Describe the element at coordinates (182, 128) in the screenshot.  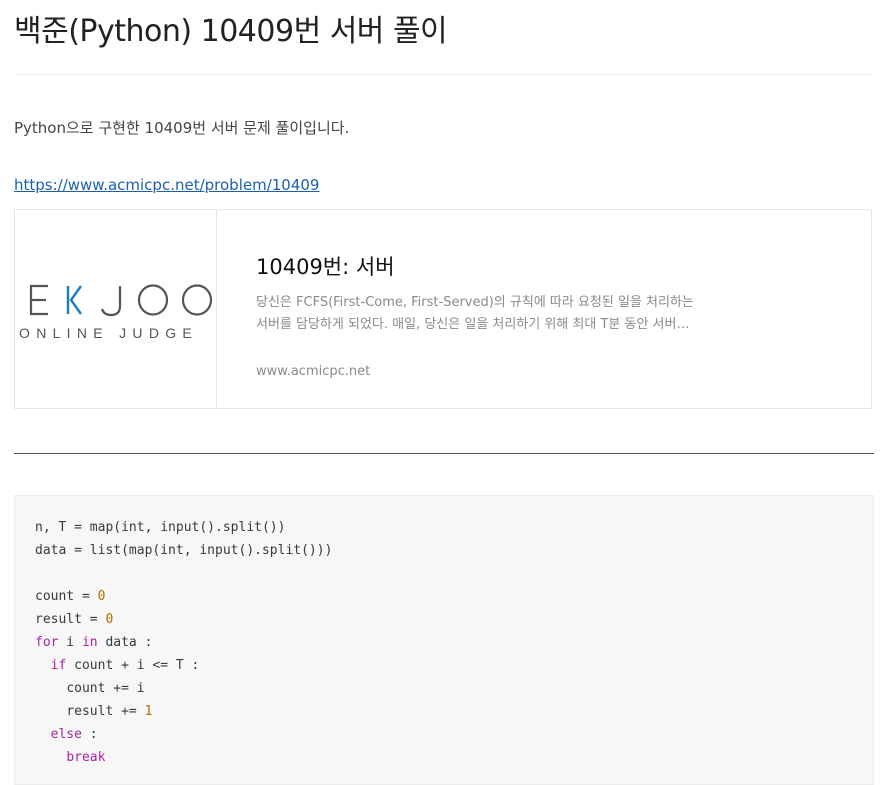
I see `intro-text: Python으로 구현한 10409번 서버 문제 풀이입니다.` at that location.